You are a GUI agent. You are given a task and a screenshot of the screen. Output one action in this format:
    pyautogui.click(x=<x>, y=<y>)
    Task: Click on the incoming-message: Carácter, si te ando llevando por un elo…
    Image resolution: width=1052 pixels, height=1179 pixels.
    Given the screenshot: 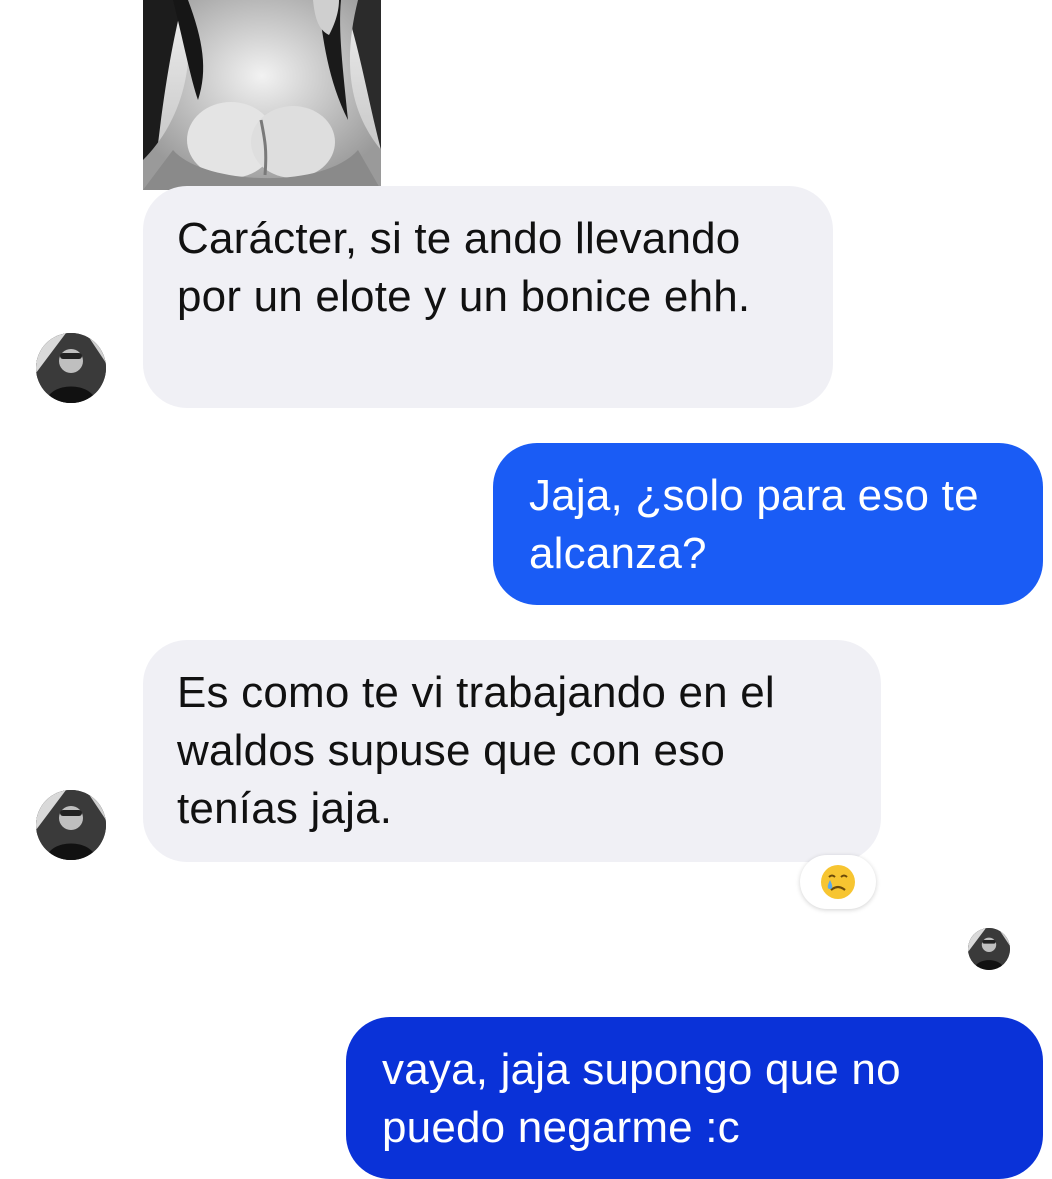 What is the action you would take?
    pyautogui.click(x=488, y=297)
    